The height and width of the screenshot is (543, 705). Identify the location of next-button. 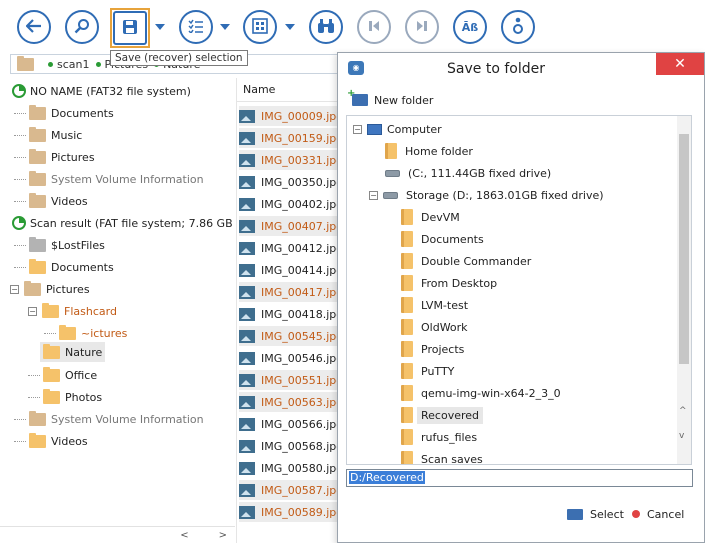
(422, 27).